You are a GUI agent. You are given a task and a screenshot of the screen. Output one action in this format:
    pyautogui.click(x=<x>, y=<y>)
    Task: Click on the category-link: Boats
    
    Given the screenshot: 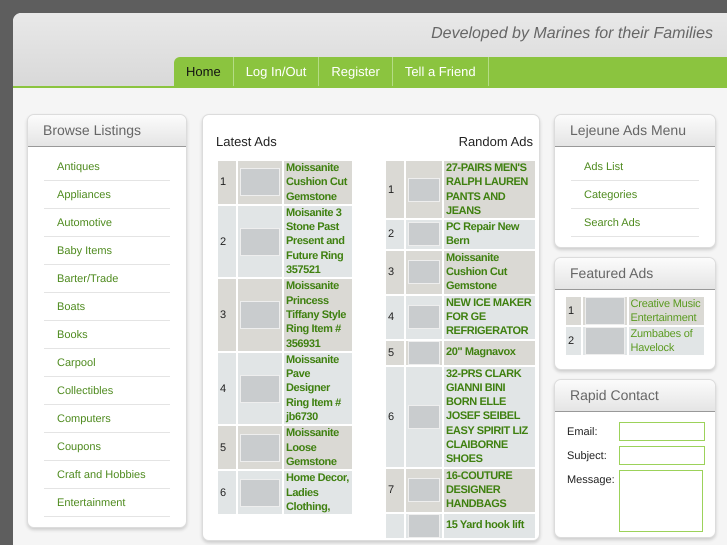 What is the action you would take?
    pyautogui.click(x=107, y=307)
    